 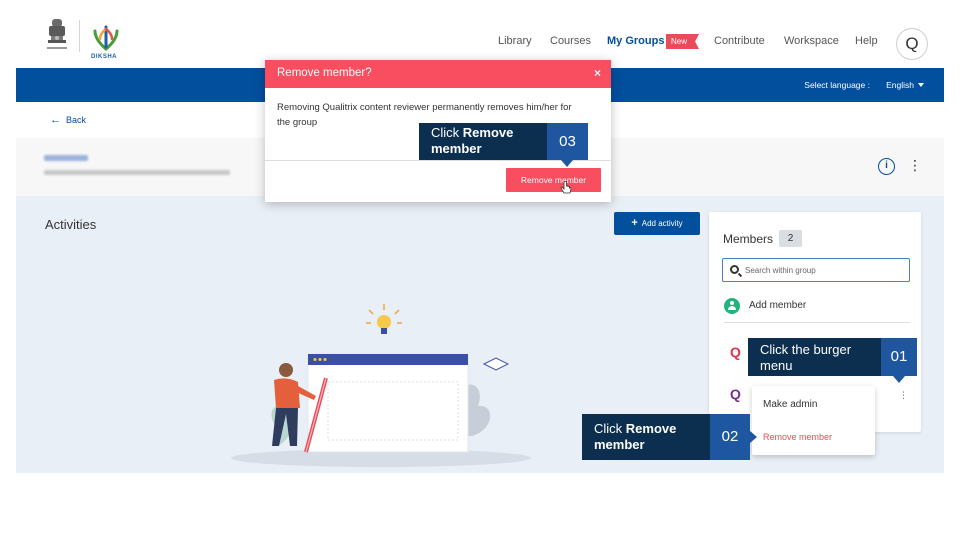 I want to click on nav-help: Help, so click(x=866, y=41).